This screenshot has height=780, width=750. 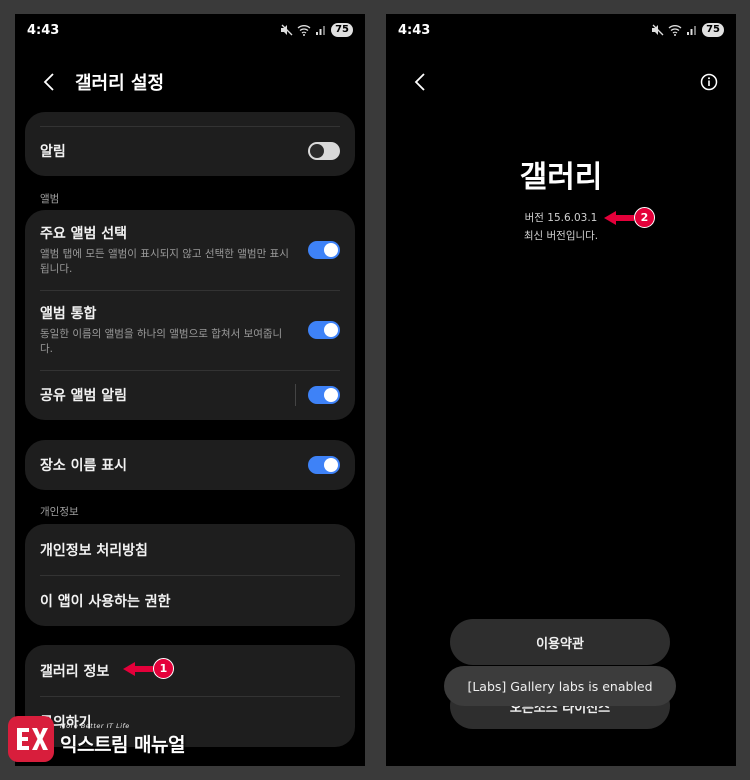 I want to click on location-toggle, so click(x=324, y=465).